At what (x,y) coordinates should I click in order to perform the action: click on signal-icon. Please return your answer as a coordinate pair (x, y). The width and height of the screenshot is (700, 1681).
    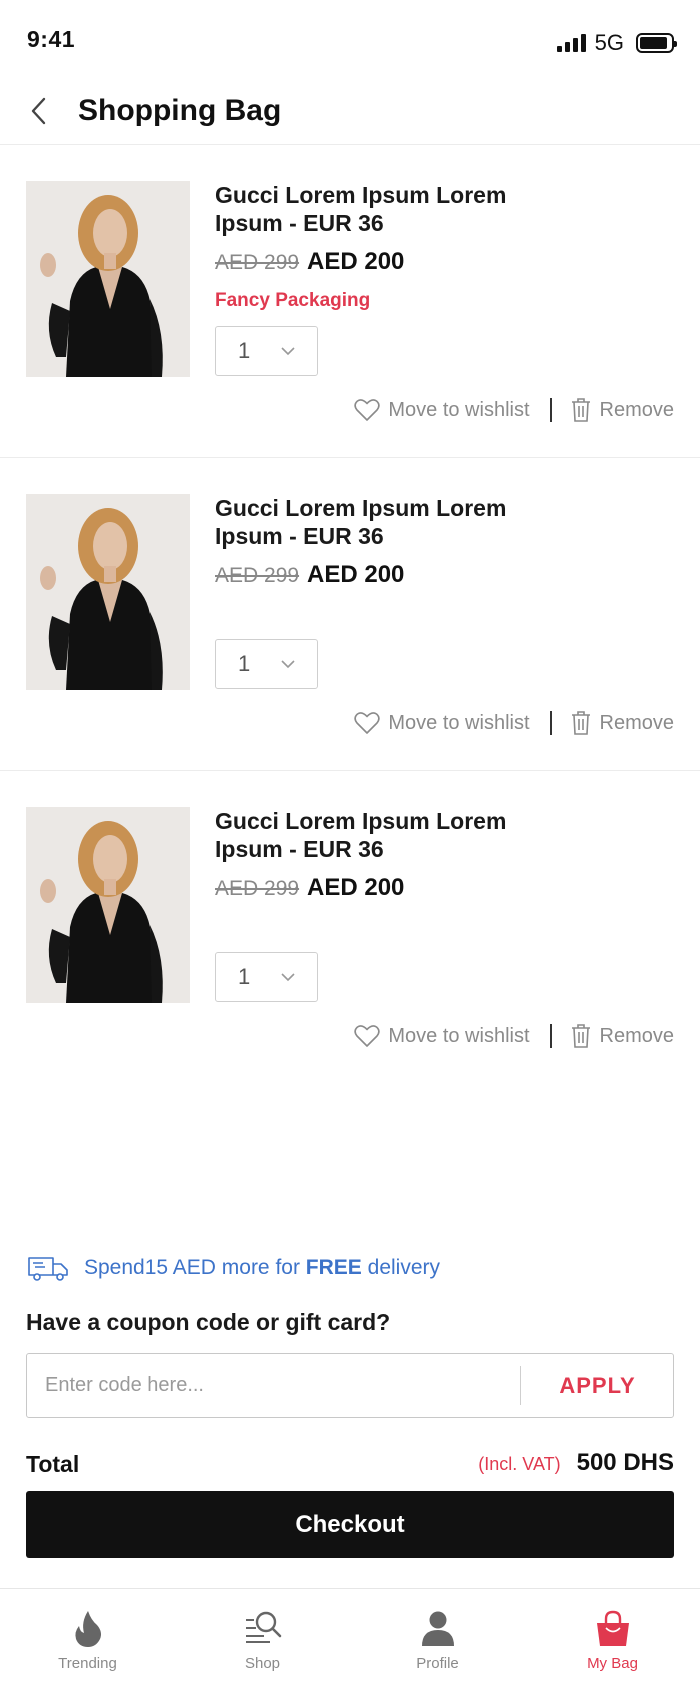
    Looking at the image, I should click on (571, 43).